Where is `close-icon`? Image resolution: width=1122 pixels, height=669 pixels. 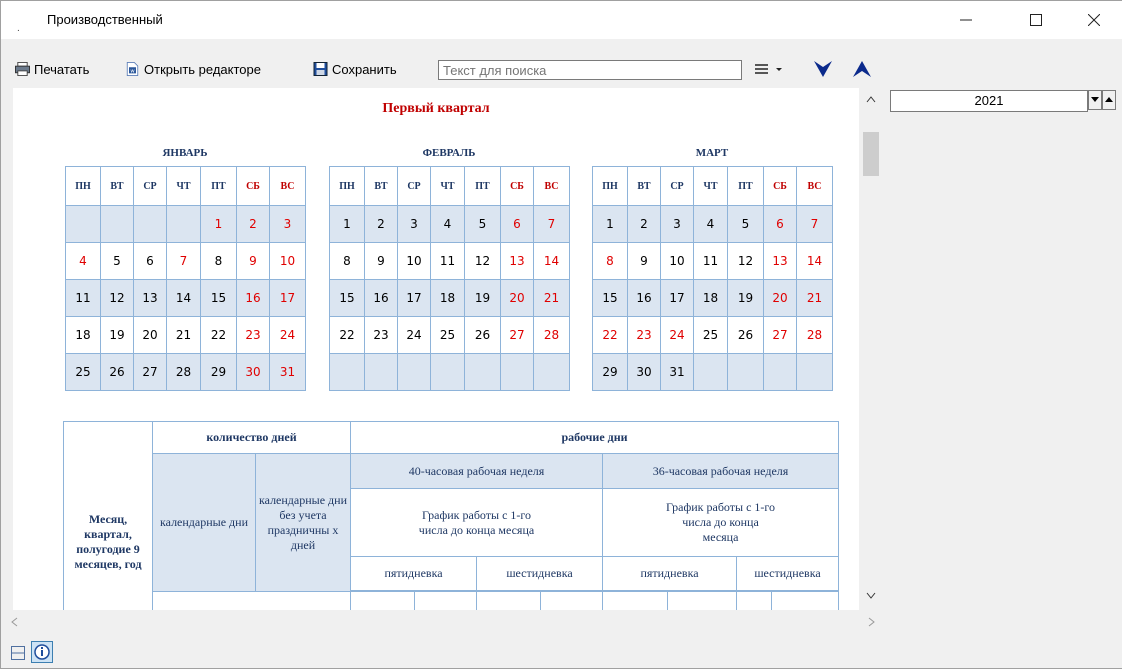
close-icon is located at coordinates (1094, 20).